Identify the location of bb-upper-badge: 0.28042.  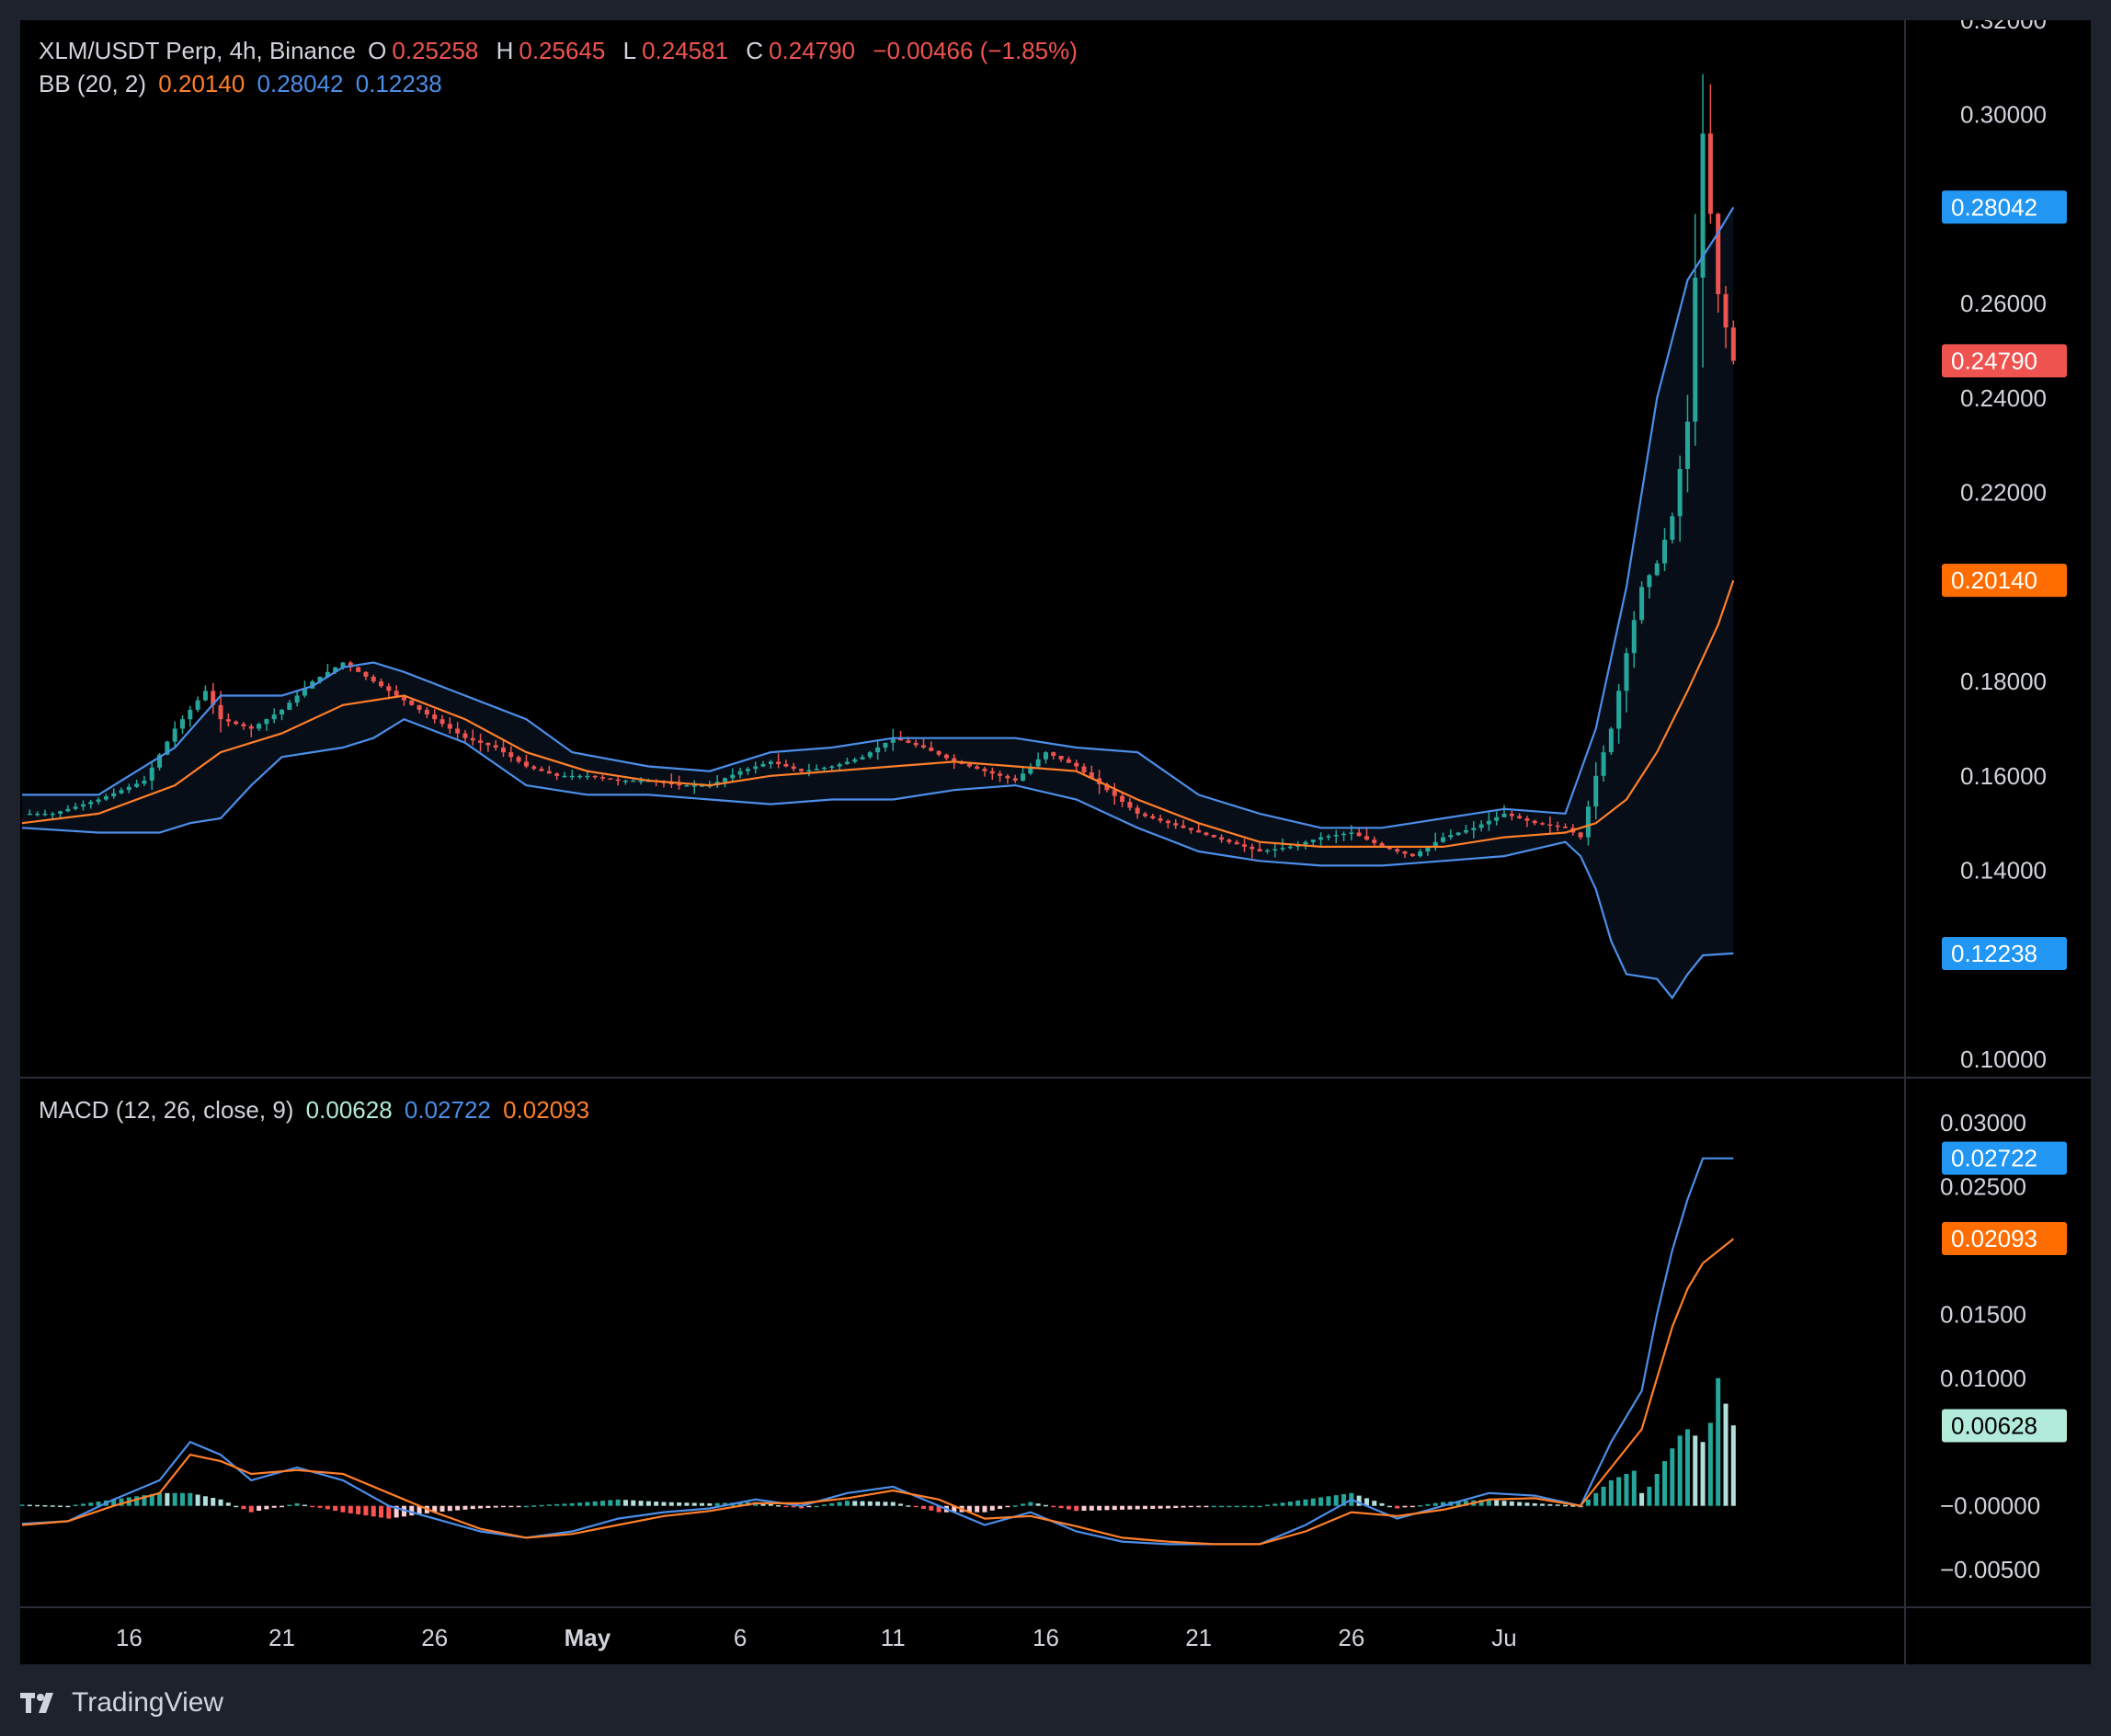
(1994, 207).